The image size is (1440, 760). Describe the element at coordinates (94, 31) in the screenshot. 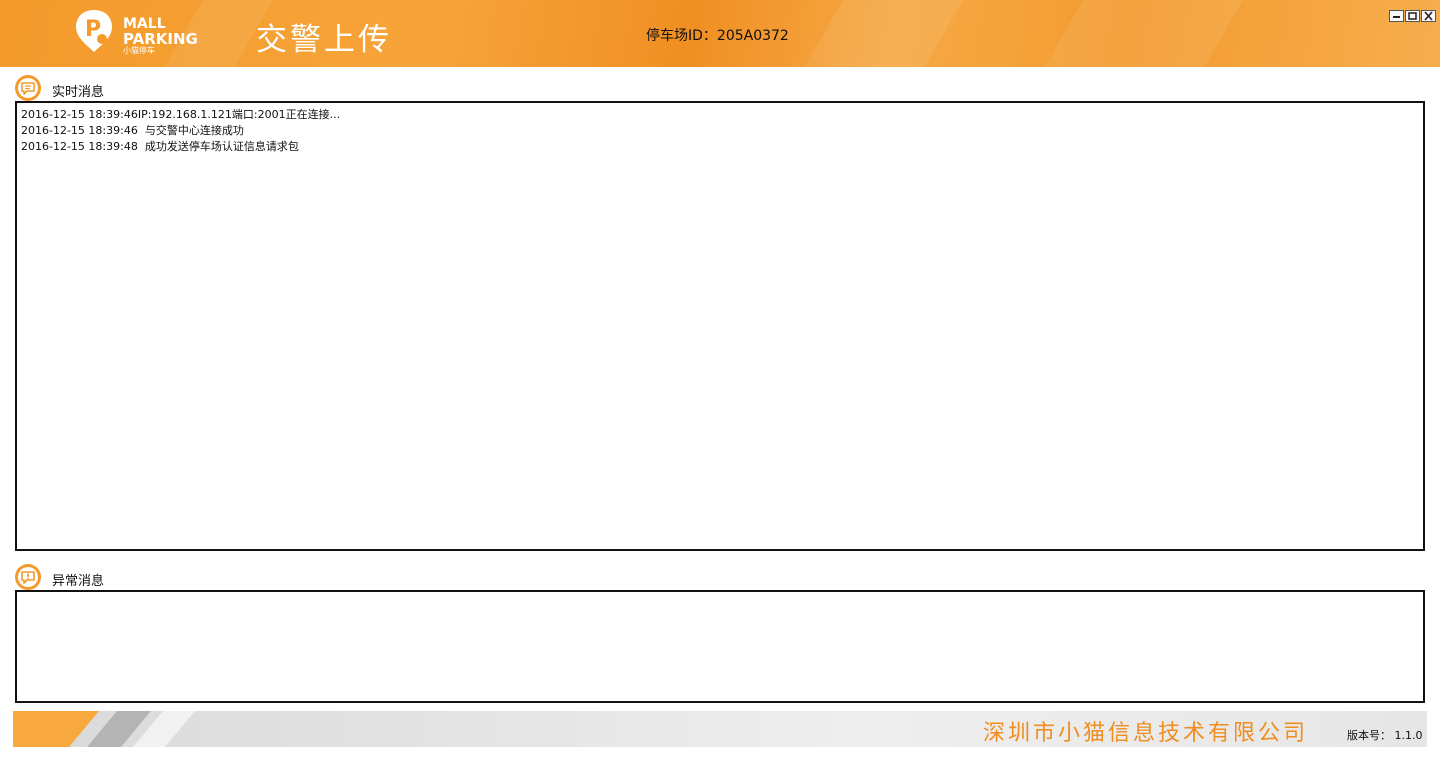

I see `parking-pin-icon: P` at that location.